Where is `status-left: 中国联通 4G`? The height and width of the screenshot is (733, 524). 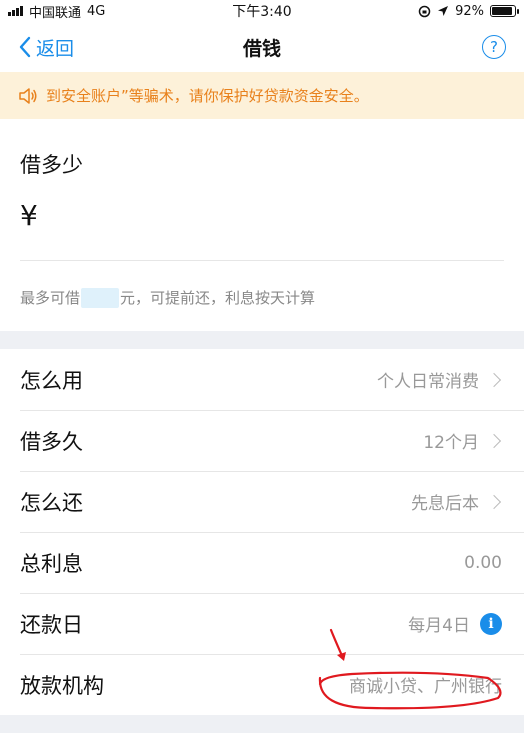 status-left: 中国联通 4G is located at coordinates (56, 11).